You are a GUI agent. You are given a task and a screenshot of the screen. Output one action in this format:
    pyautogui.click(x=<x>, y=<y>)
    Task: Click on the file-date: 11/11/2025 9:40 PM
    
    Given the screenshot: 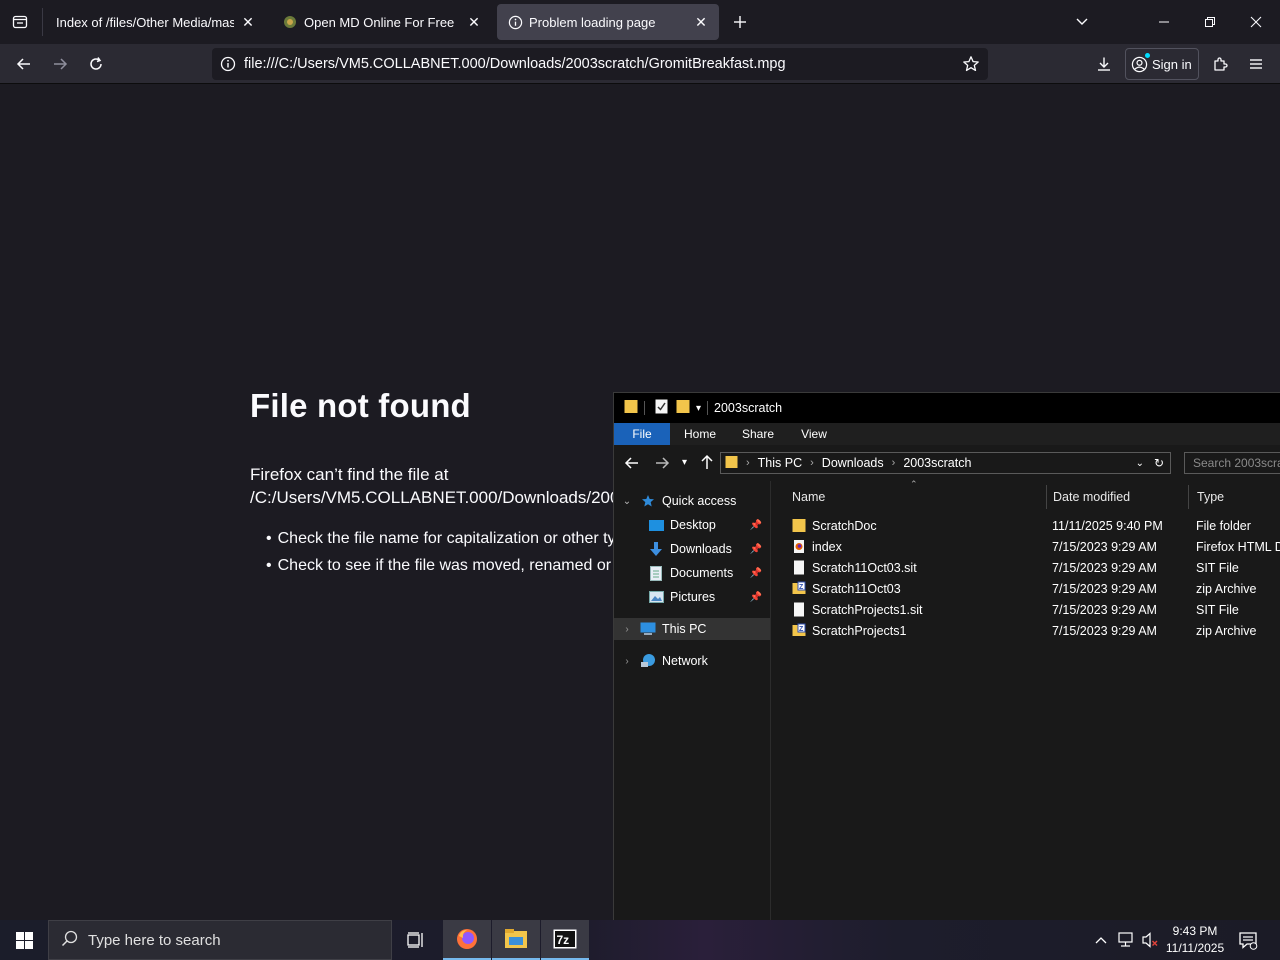 What is the action you would take?
    pyautogui.click(x=1107, y=525)
    